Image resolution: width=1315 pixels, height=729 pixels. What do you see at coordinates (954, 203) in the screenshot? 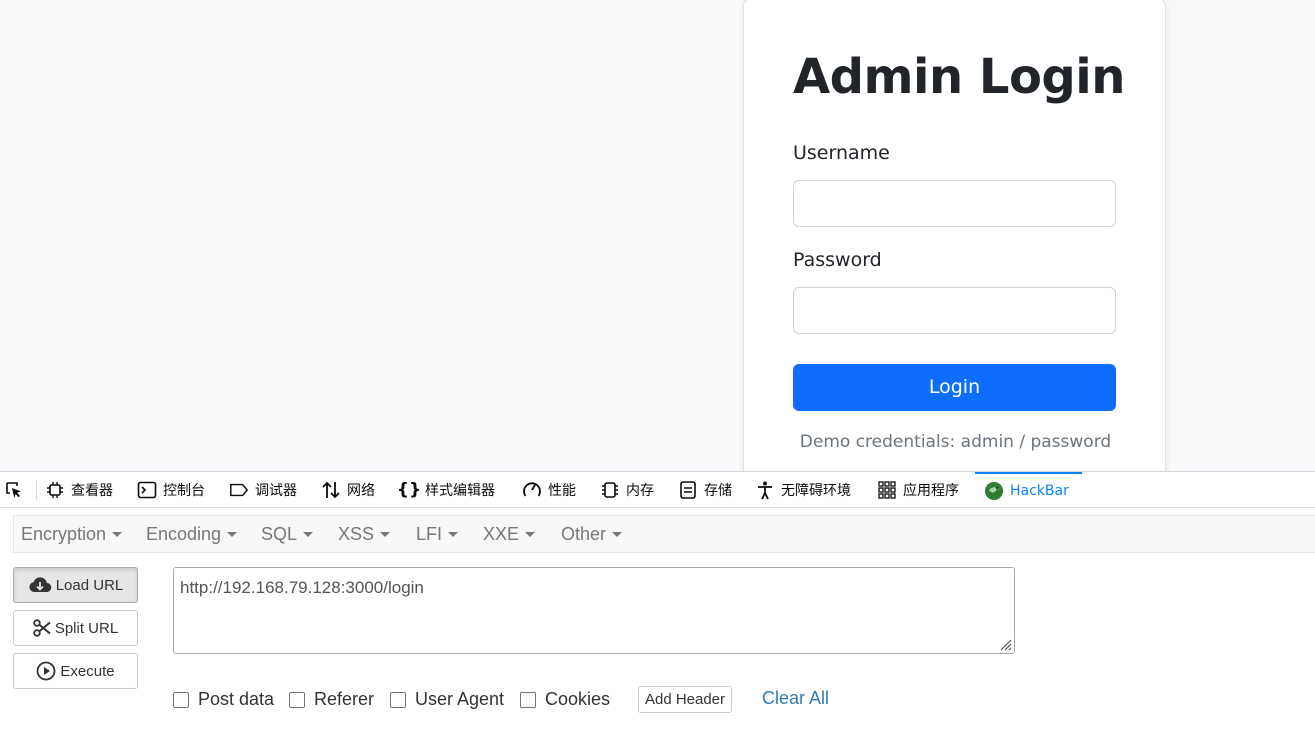
I see `username-input` at bounding box center [954, 203].